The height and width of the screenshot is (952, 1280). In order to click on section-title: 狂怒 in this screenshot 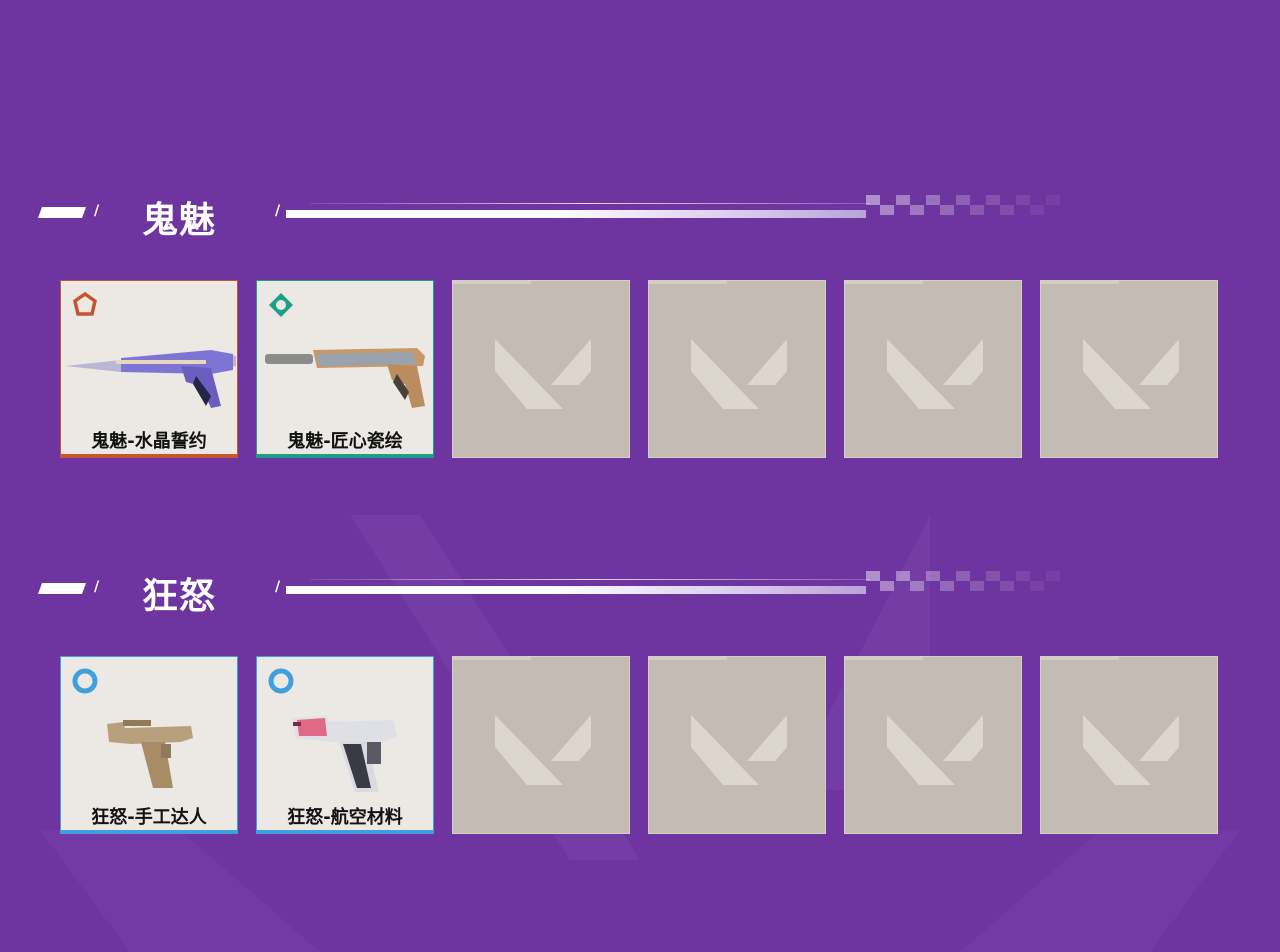, I will do `click(179, 596)`.